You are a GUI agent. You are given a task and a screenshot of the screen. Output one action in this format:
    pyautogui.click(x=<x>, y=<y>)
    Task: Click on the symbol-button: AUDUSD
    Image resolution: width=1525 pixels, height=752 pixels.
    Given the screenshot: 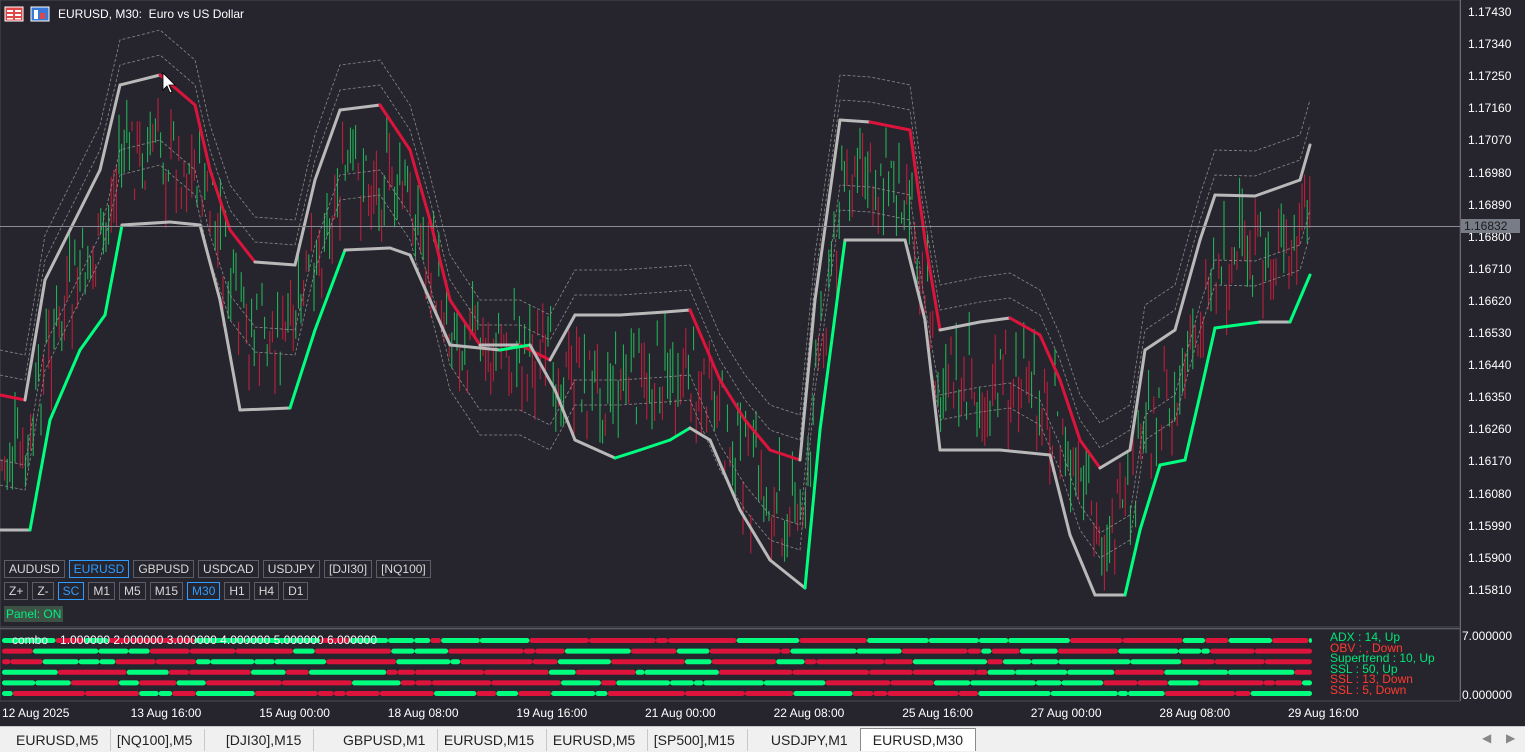 What is the action you would take?
    pyautogui.click(x=34, y=569)
    